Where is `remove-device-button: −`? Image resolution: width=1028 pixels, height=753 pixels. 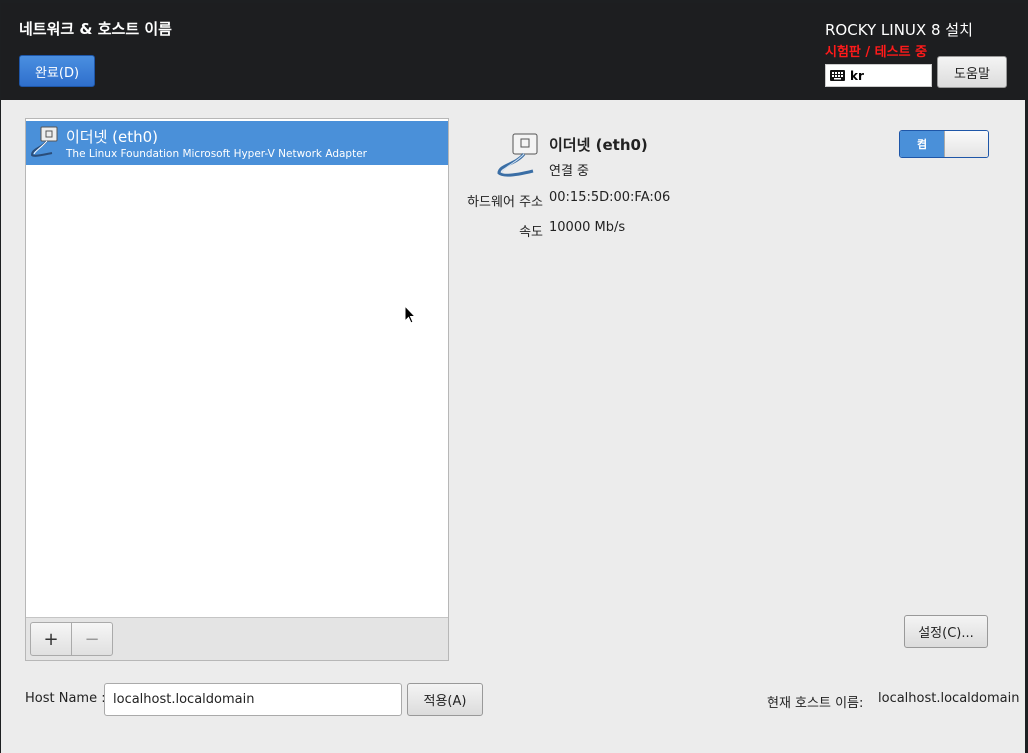 remove-device-button: − is located at coordinates (92, 639).